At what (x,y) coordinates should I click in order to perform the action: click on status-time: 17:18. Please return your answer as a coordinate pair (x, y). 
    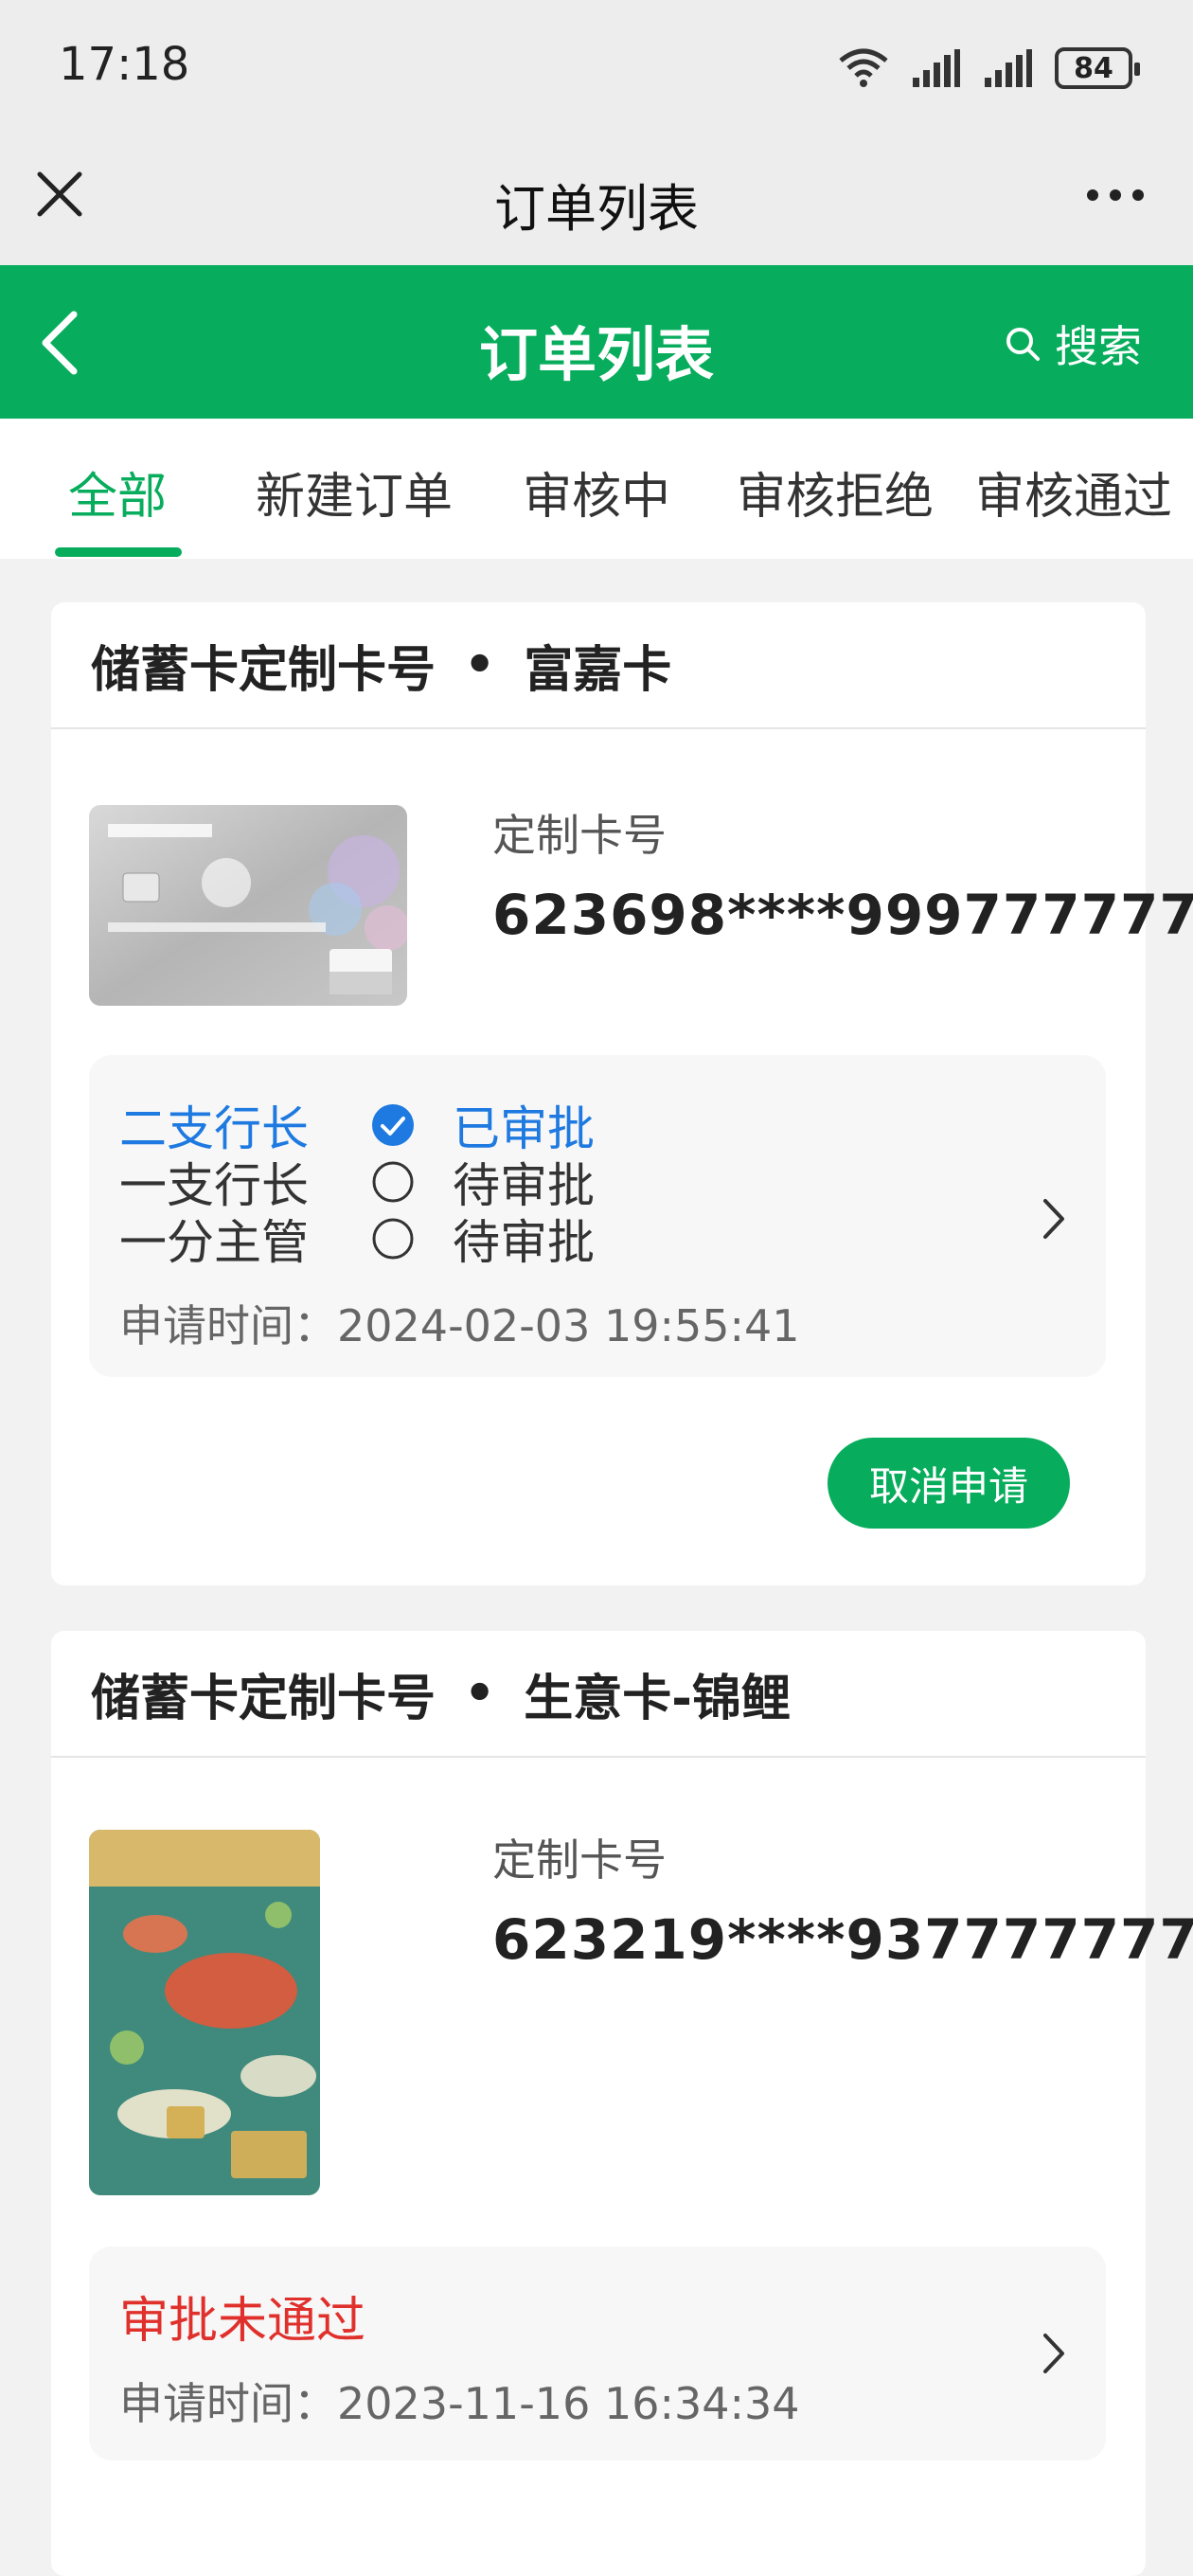
    Looking at the image, I should click on (124, 64).